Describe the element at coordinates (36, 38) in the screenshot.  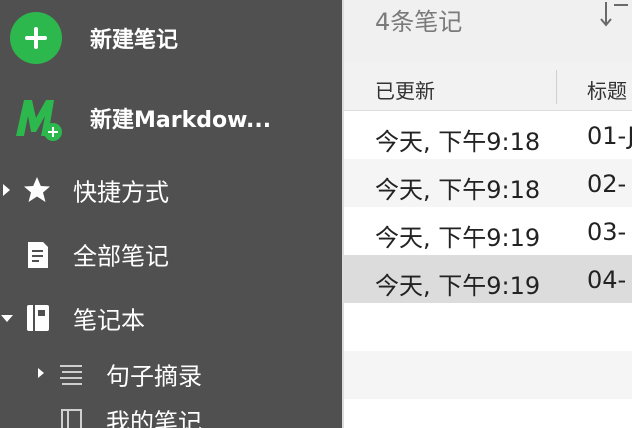
I see `plus-circle-icon` at that location.